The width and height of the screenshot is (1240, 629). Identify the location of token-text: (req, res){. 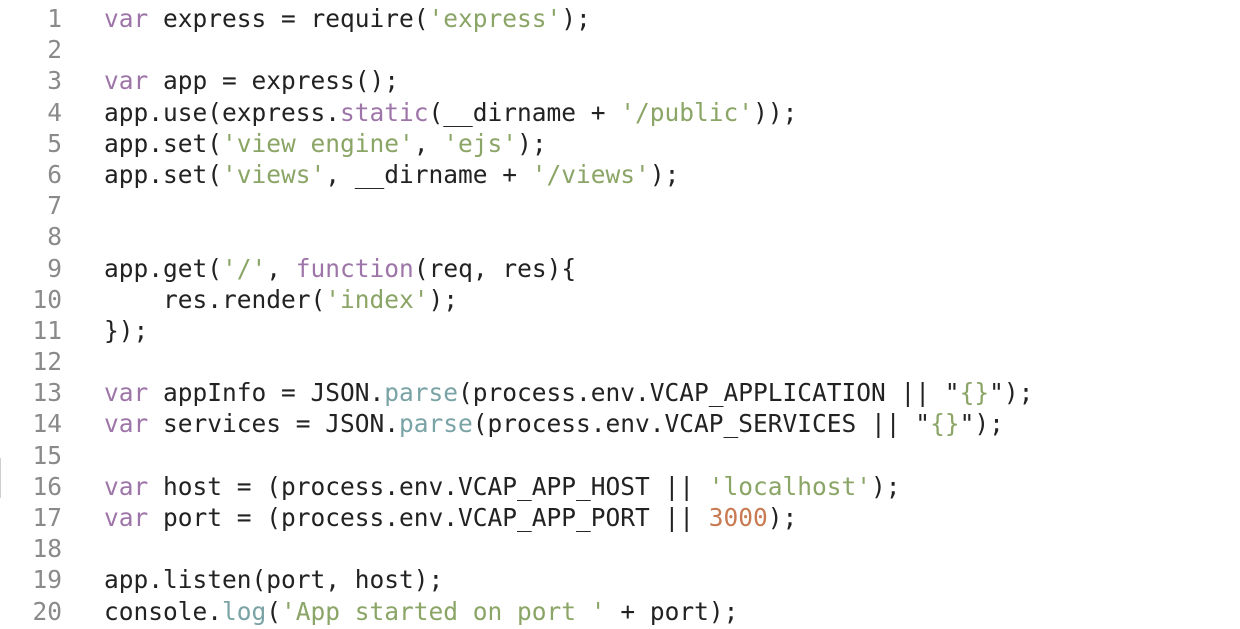
(495, 268).